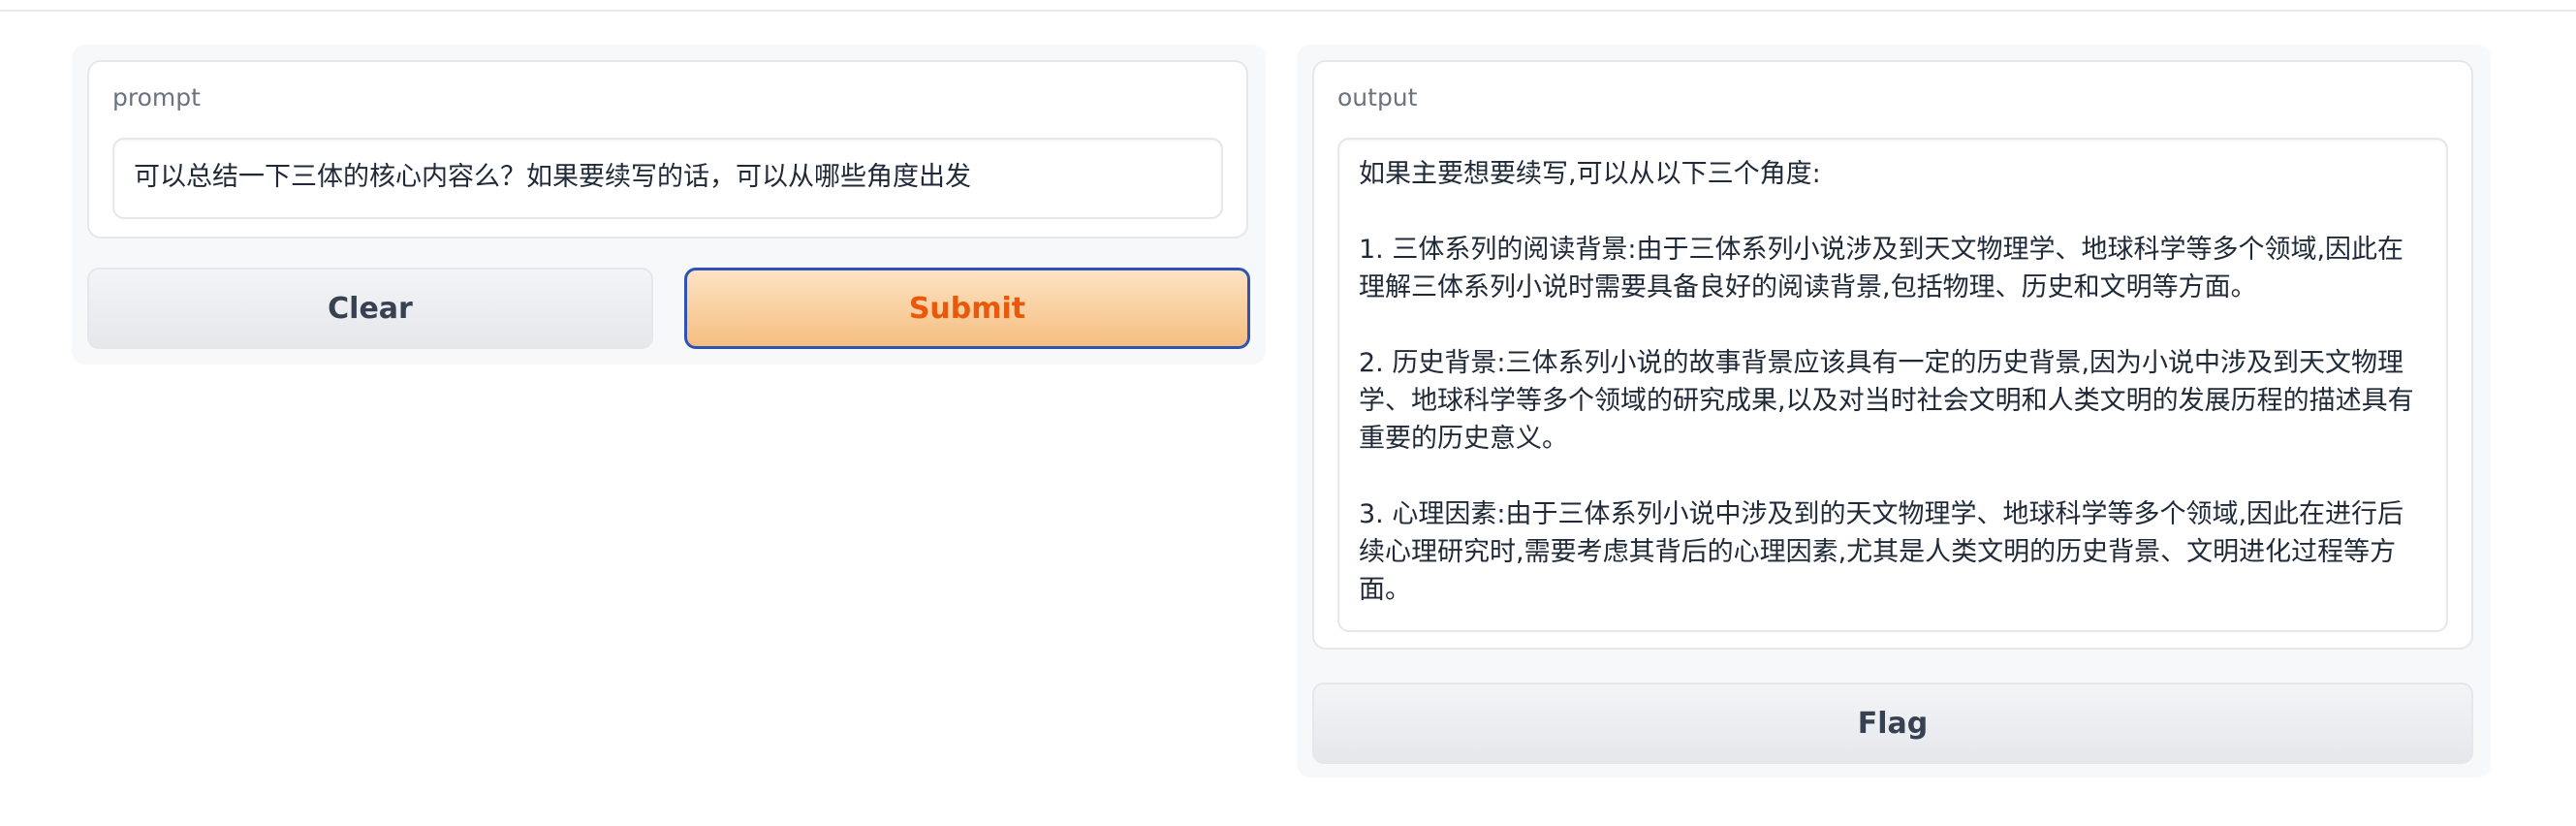  What do you see at coordinates (1892, 724) in the screenshot?
I see `flag-button: Flag` at bounding box center [1892, 724].